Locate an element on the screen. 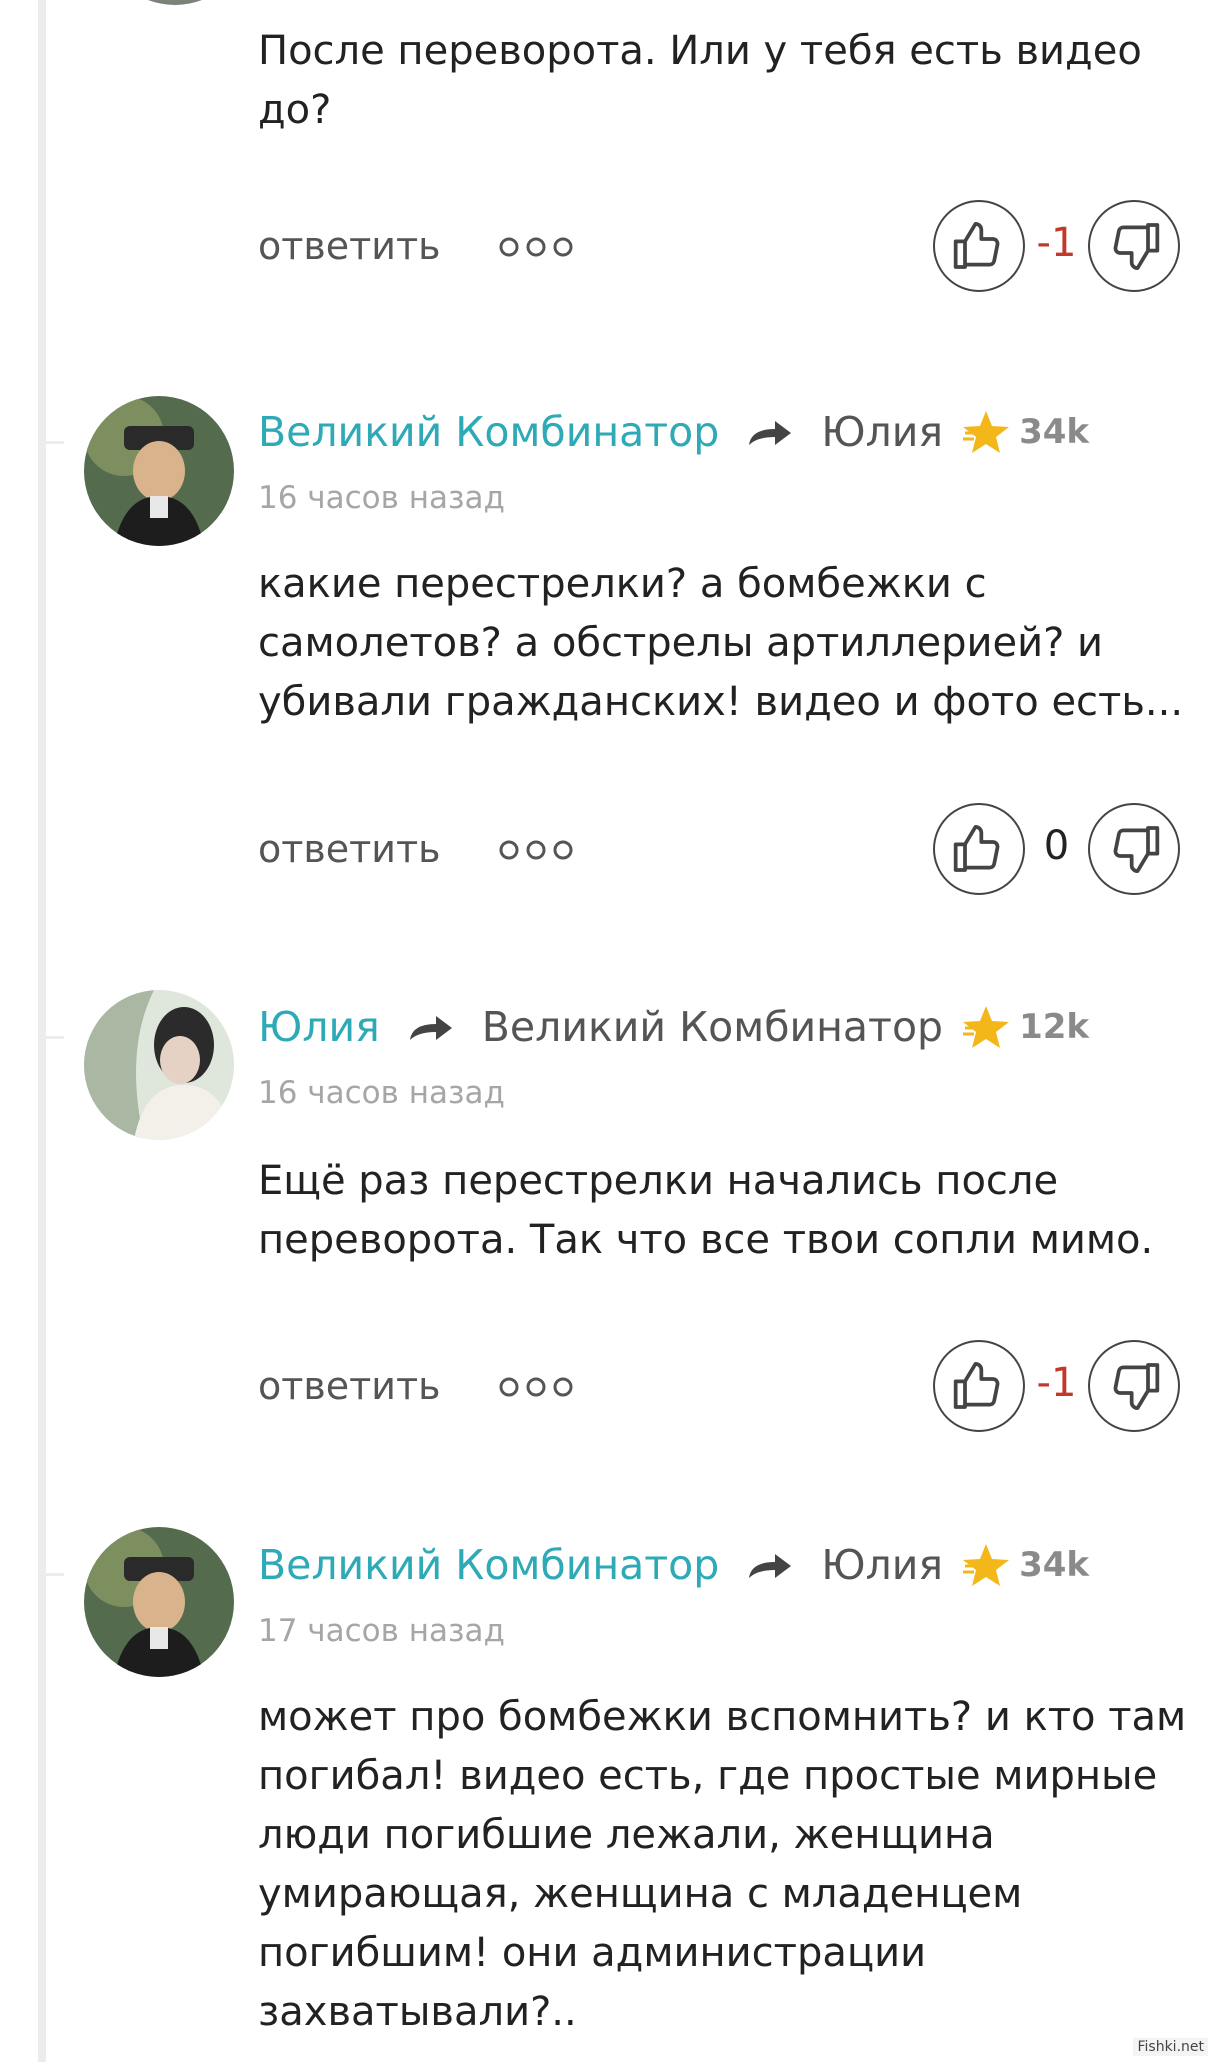 The image size is (1220, 2062). vote-score: 0 is located at coordinates (1056, 846).